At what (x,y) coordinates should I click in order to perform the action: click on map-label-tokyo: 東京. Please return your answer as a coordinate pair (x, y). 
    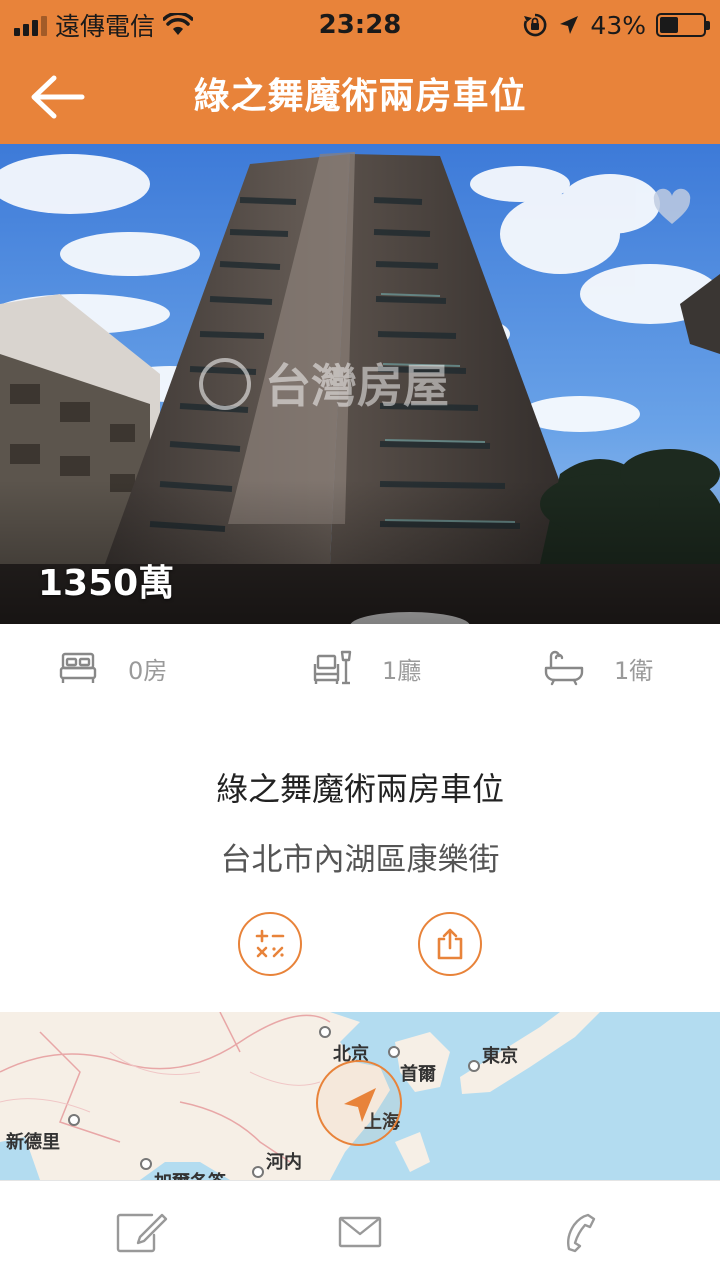
    Looking at the image, I should click on (500, 1056).